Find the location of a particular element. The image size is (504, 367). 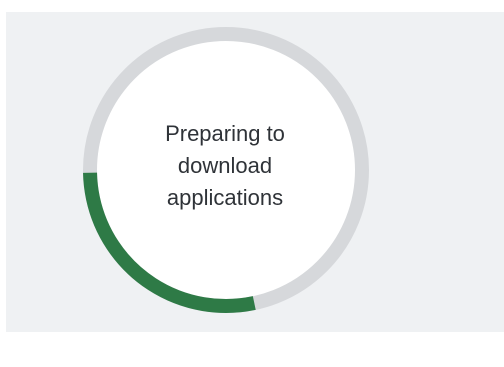

status-text: Preparing to download applications is located at coordinates (225, 166).